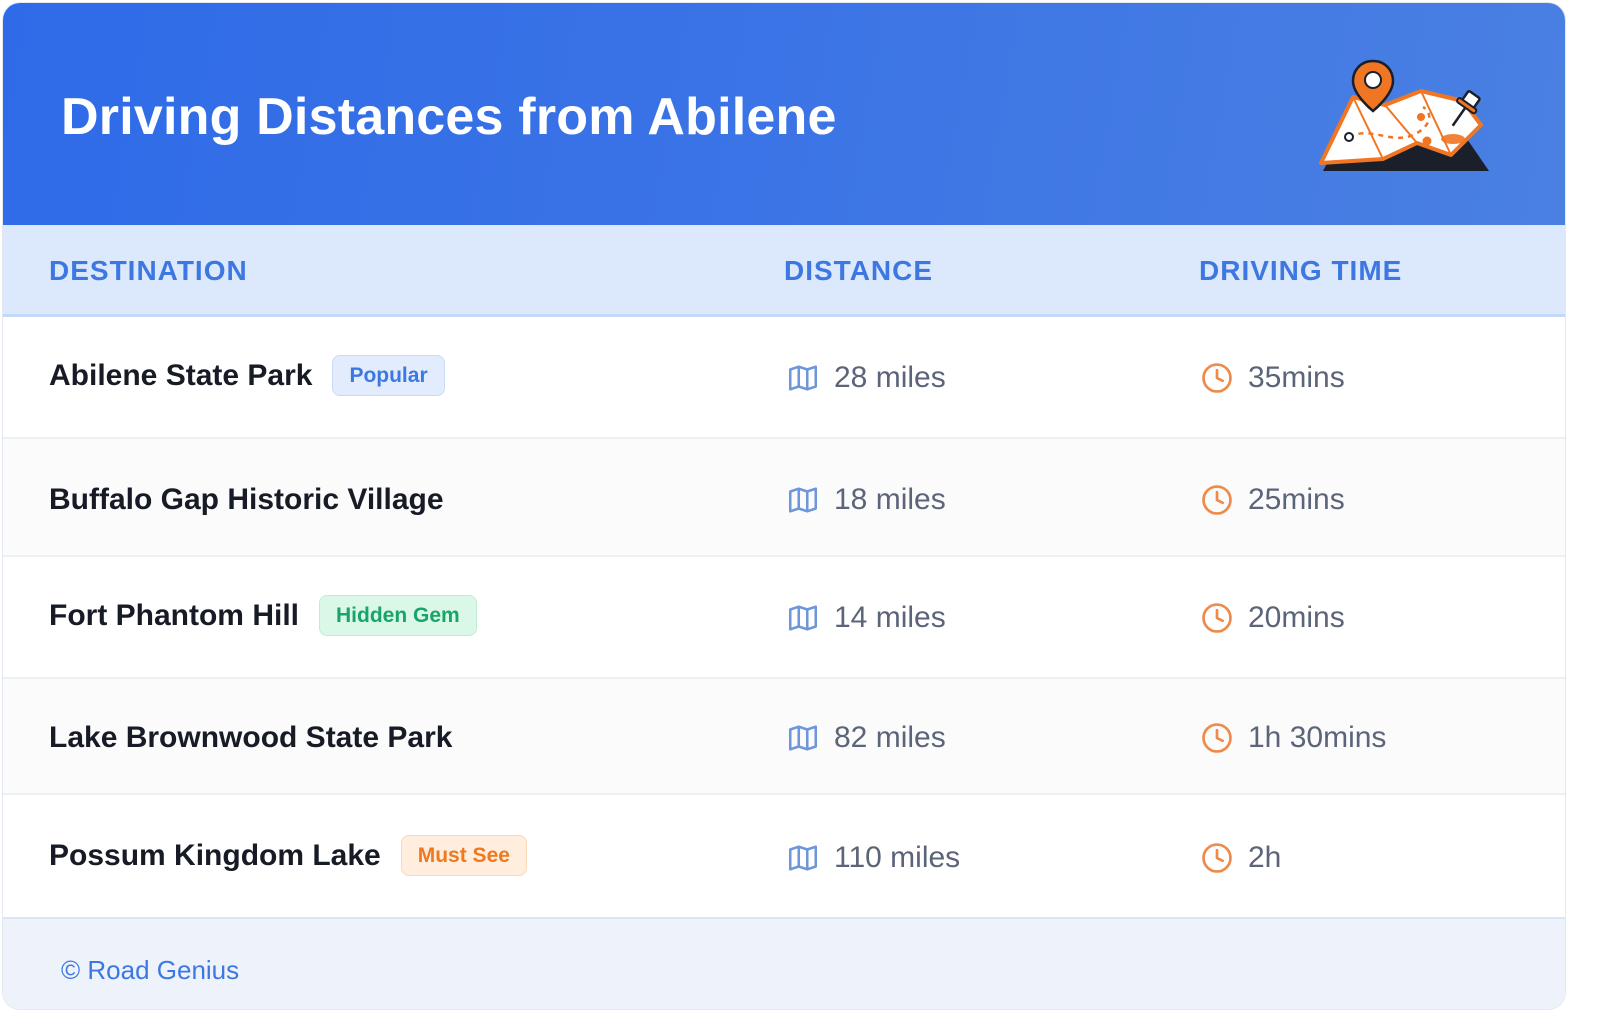 The width and height of the screenshot is (1604, 1034). I want to click on column-header-destination: DESTINATION, so click(148, 271).